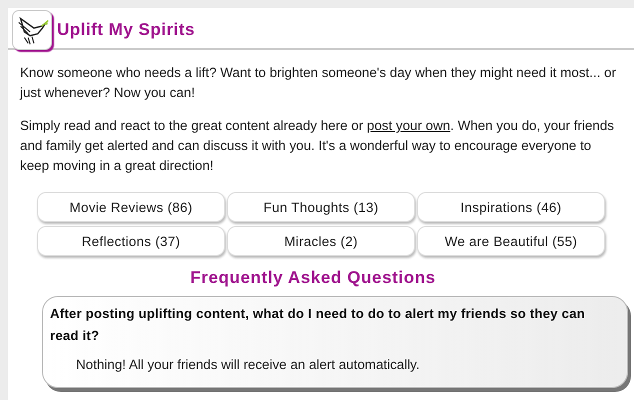 This screenshot has height=400, width=634. Describe the element at coordinates (318, 325) in the screenshot. I see `faq-question: After posting uplifting content, what do I need to do to alert my friends so they can read it?` at that location.